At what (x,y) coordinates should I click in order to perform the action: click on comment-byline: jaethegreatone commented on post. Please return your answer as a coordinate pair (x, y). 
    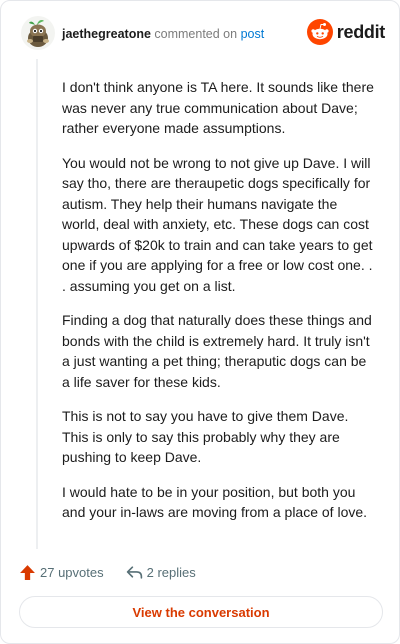
    Looking at the image, I should click on (163, 34).